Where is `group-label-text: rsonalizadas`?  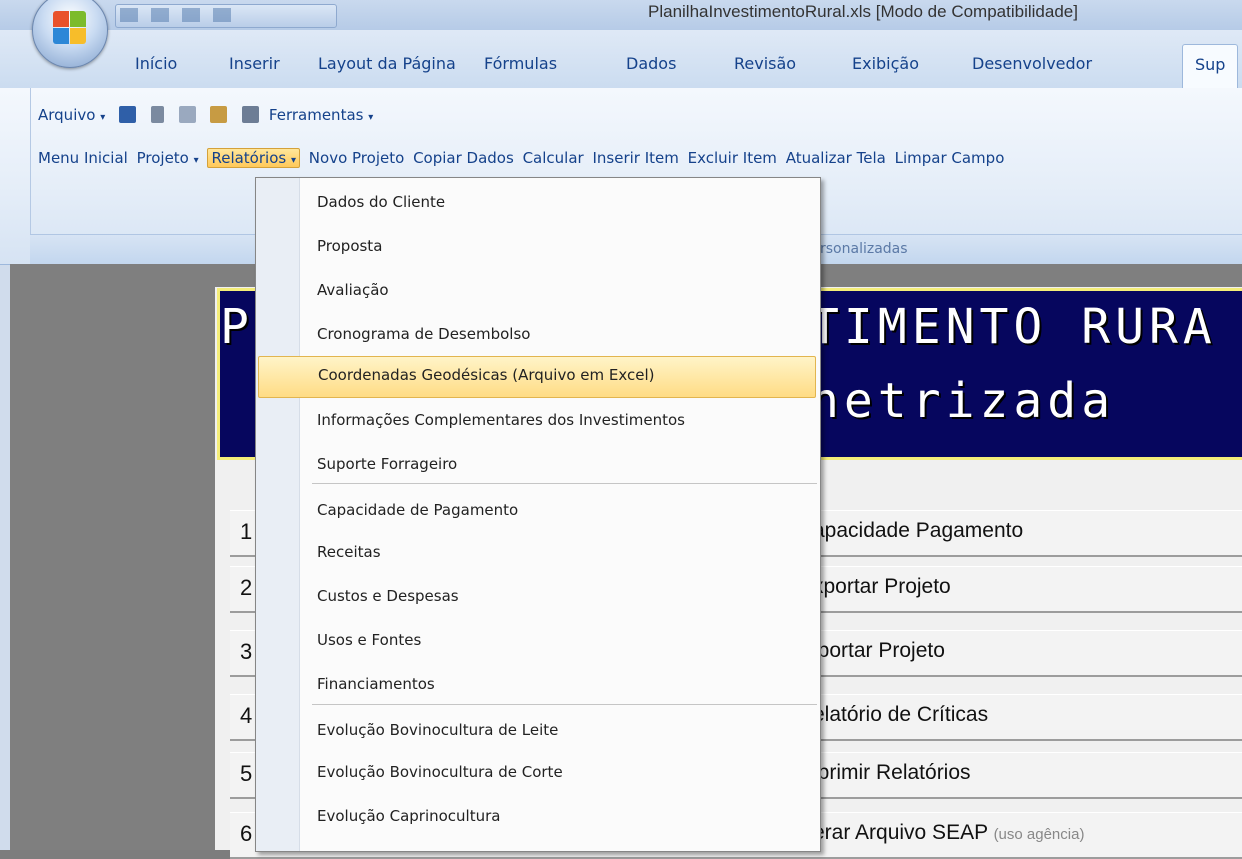 group-label-text: rsonalizadas is located at coordinates (864, 249).